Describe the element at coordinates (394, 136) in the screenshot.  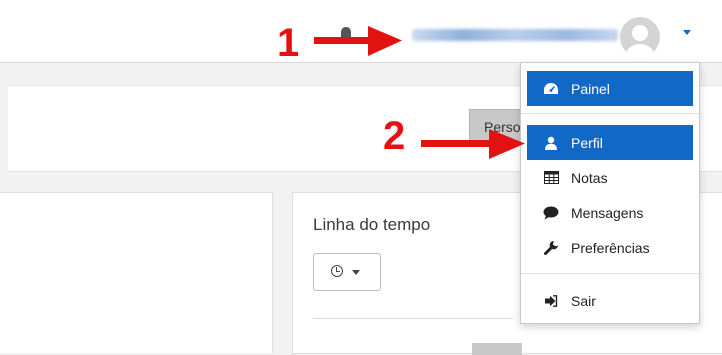
I see `annotation-step-2: 2` at that location.